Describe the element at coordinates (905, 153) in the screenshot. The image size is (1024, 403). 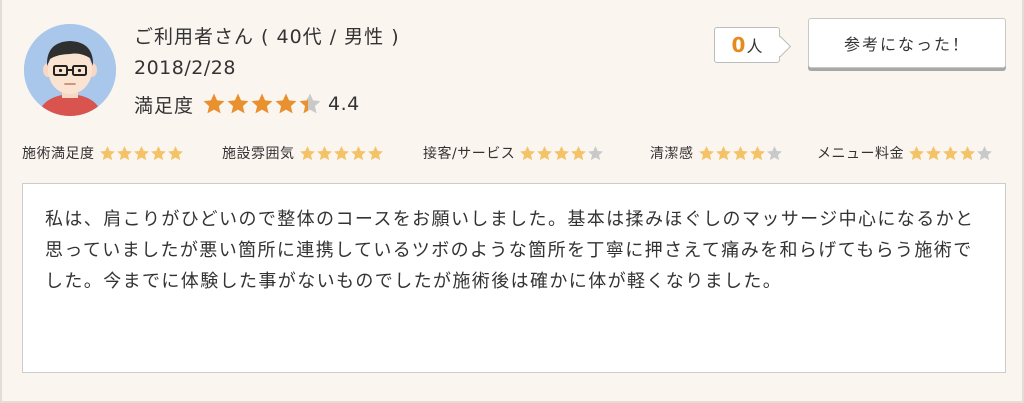
I see `category-menu-price: メニュー料金` at that location.